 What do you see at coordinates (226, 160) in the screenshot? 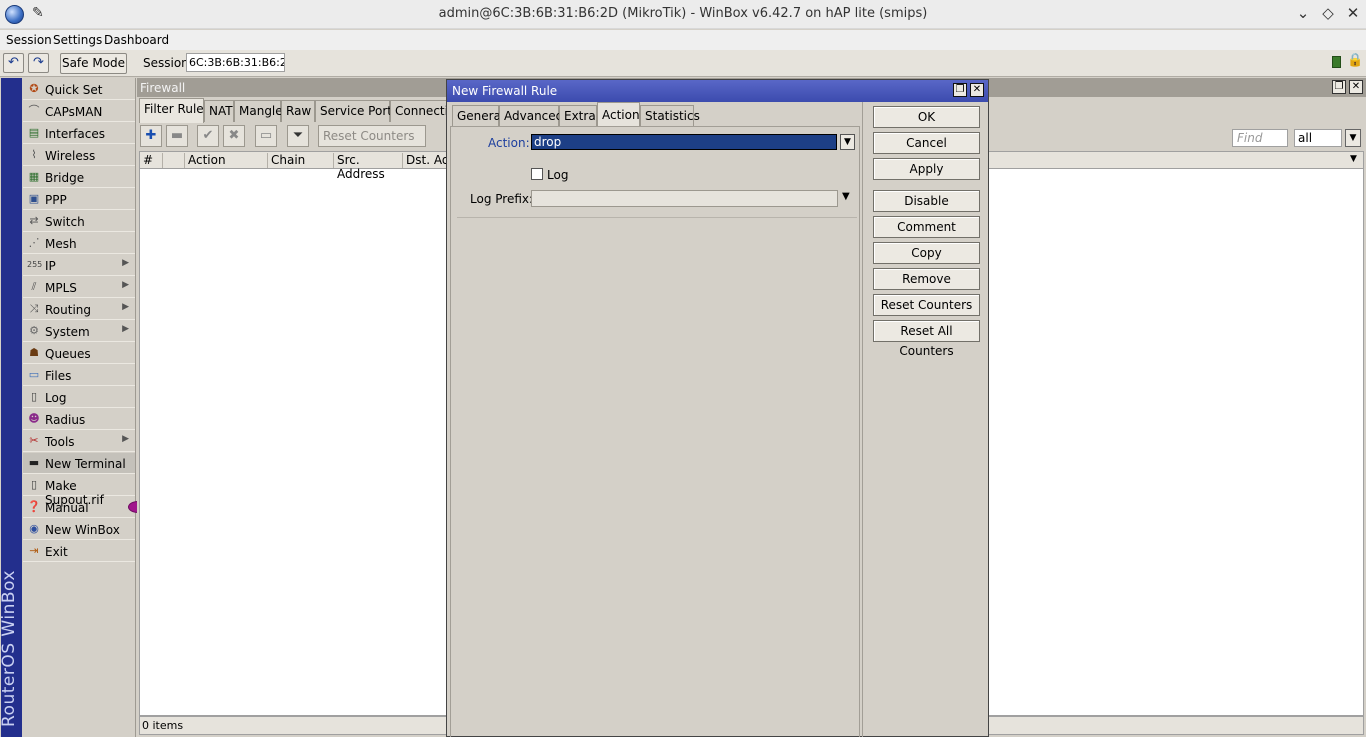
I see `col-action: Action` at bounding box center [226, 160].